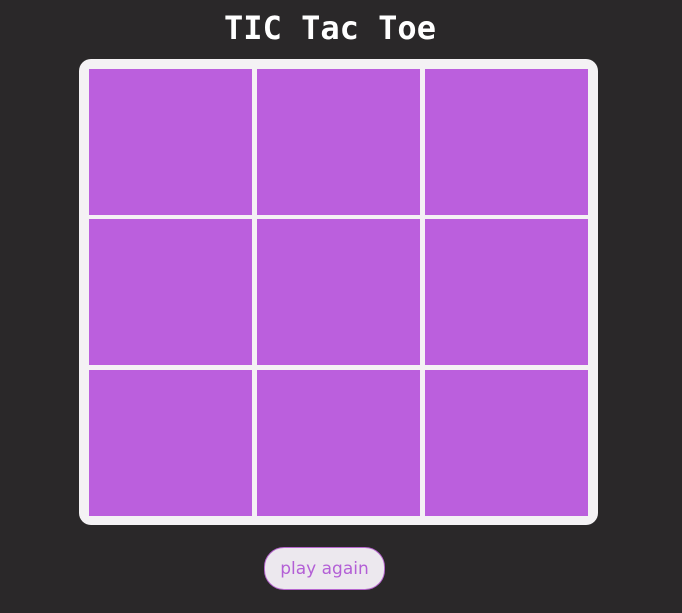 The image size is (682, 613). Describe the element at coordinates (330, 28) in the screenshot. I see `game-title: TIC Tac Toe` at that location.